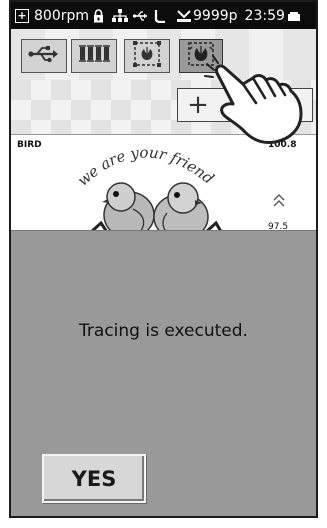  I want to click on speed-readout: 800rpm, so click(62, 15).